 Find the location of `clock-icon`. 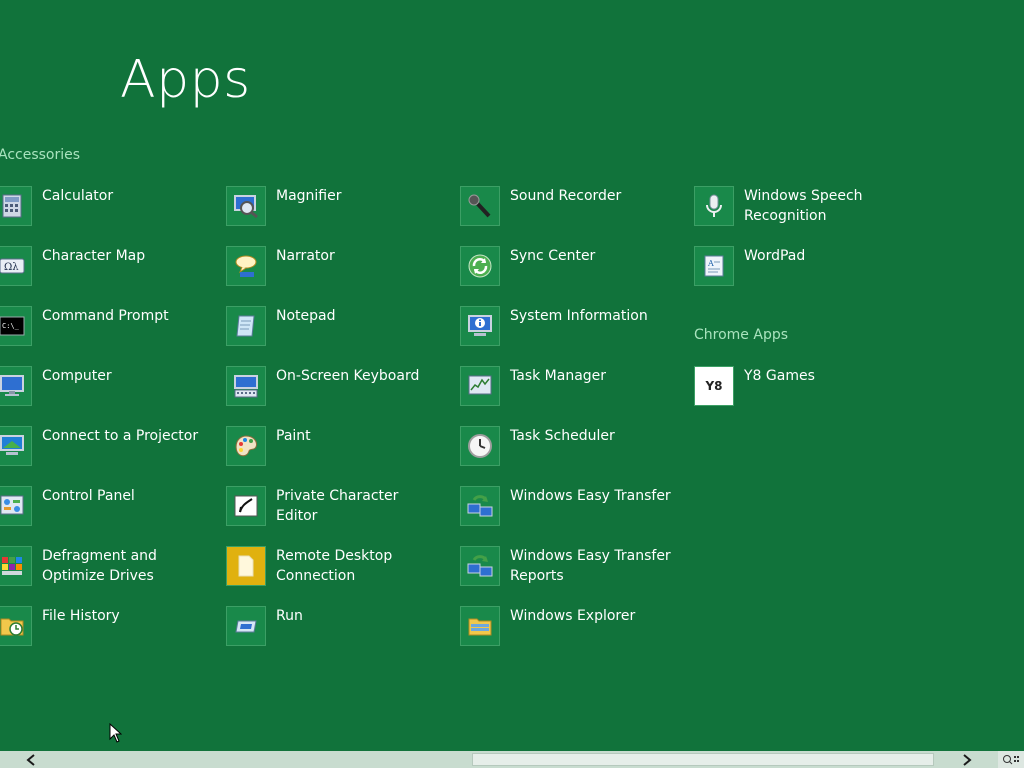

clock-icon is located at coordinates (480, 446).